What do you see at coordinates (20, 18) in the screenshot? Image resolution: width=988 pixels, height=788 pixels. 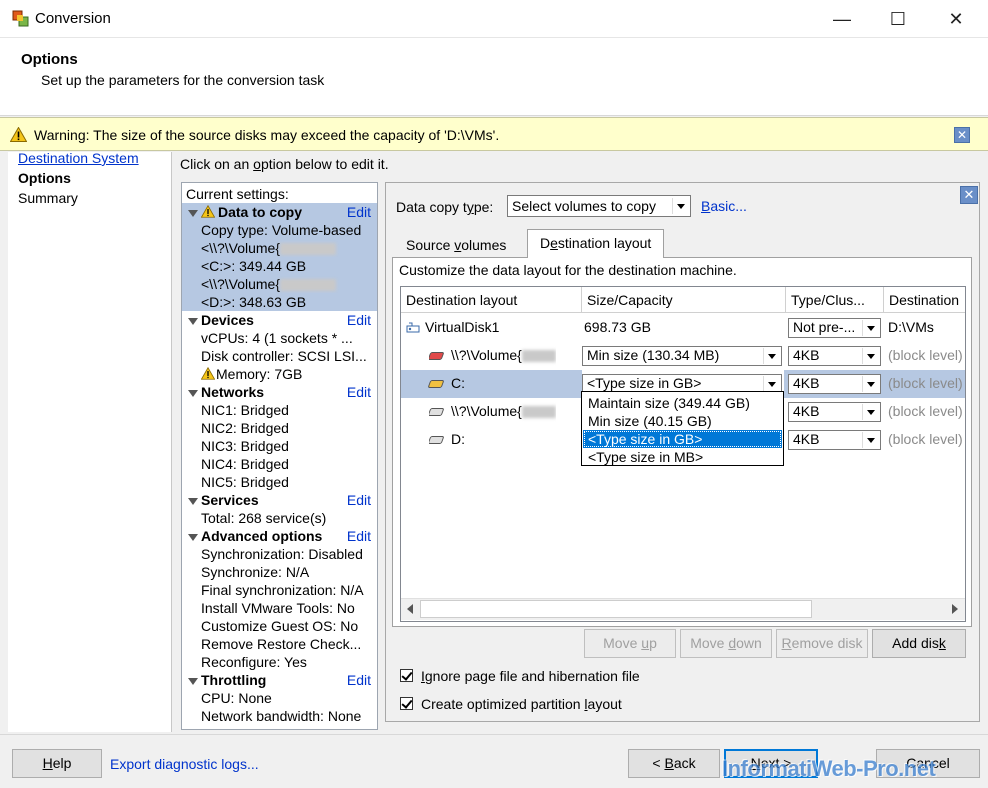 I see `app-icon` at bounding box center [20, 18].